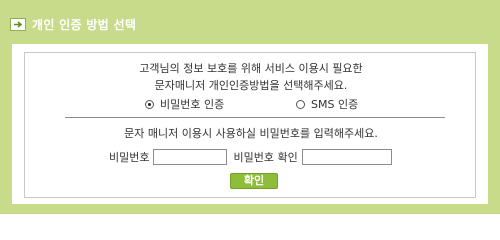 The width and height of the screenshot is (500, 240). I want to click on password-confirm-input, so click(346, 157).